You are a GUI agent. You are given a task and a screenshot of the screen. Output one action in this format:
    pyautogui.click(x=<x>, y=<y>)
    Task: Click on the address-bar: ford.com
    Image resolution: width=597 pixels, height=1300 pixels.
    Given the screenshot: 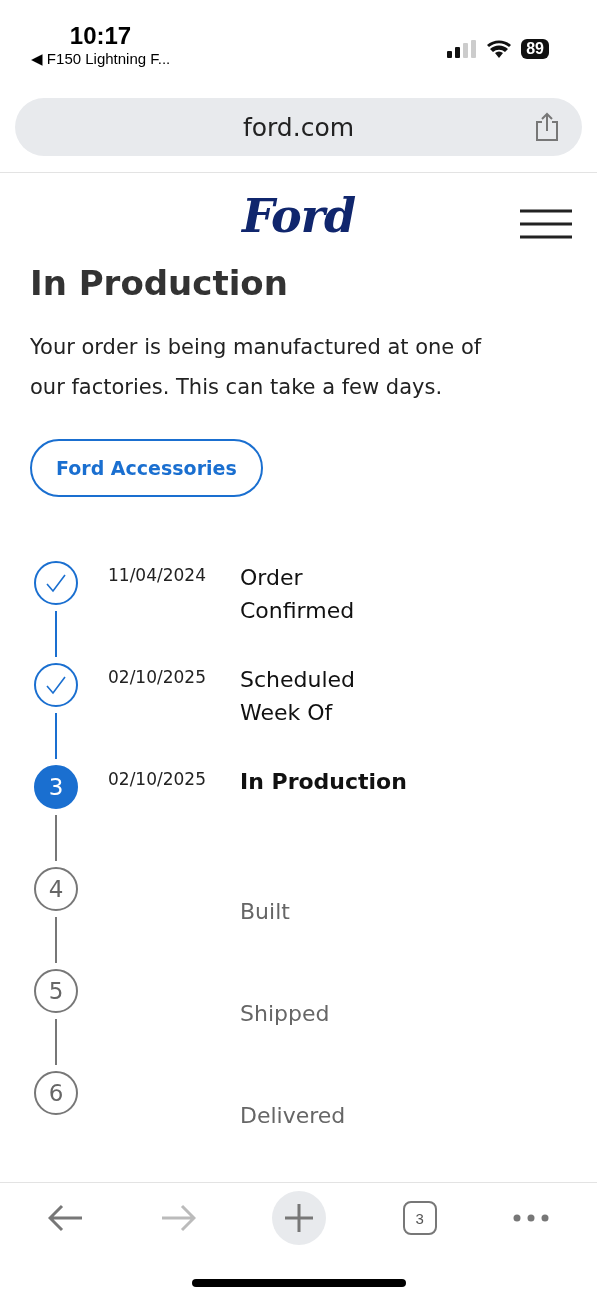 What is the action you would take?
    pyautogui.click(x=298, y=127)
    